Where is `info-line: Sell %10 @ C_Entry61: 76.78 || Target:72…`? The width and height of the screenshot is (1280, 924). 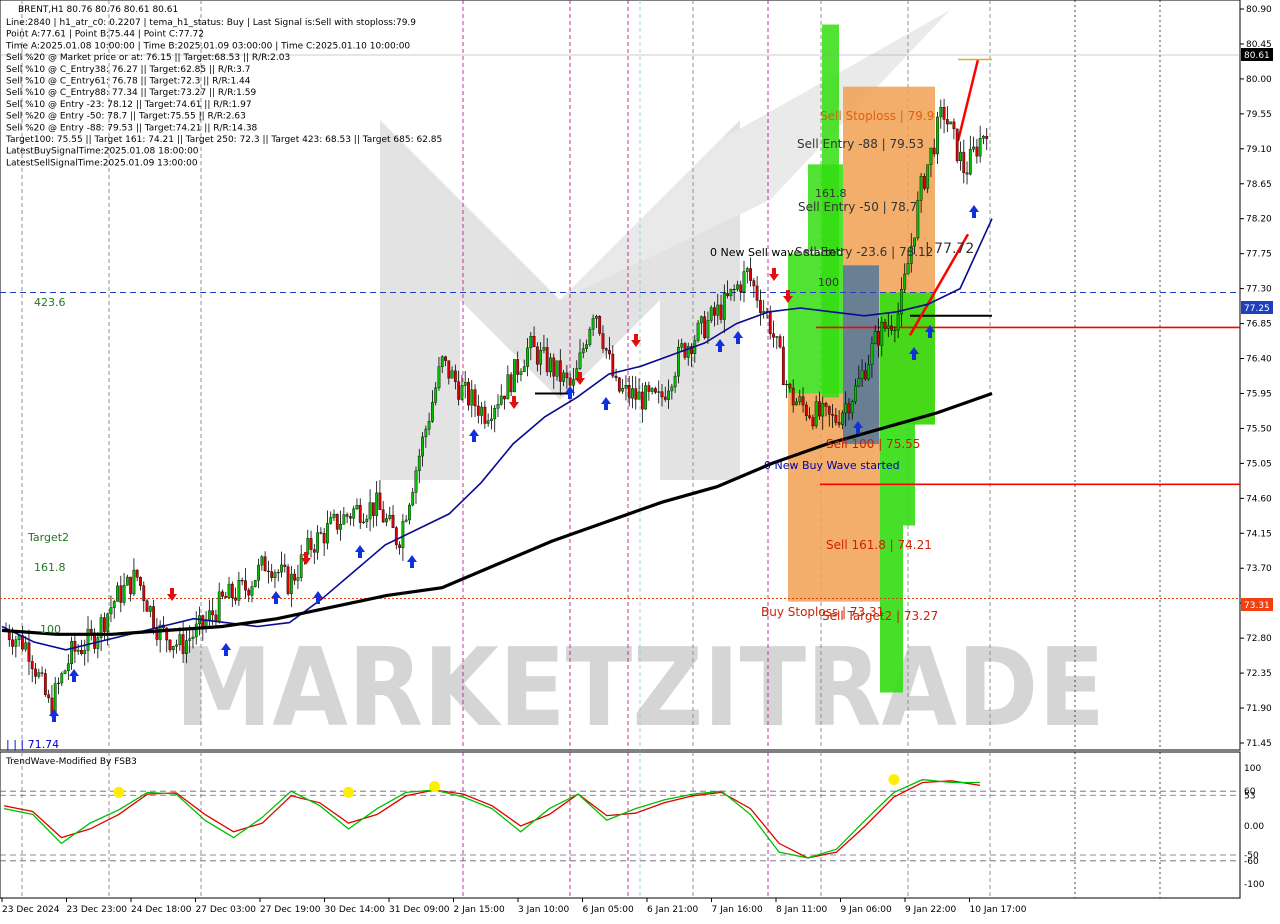 info-line: Sell %10 @ C_Entry61: 76.78 || Target:72… is located at coordinates (128, 82).